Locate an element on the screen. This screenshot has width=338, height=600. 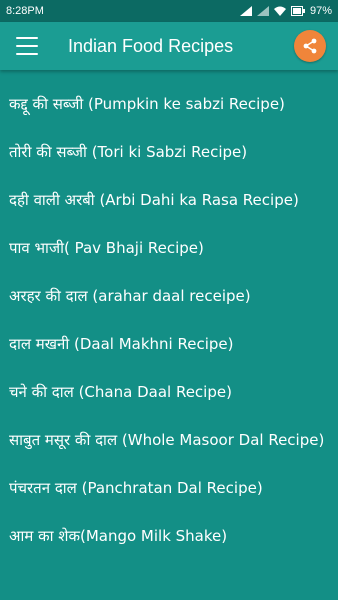
status-bar: 8:28PM 97% is located at coordinates (169, 11).